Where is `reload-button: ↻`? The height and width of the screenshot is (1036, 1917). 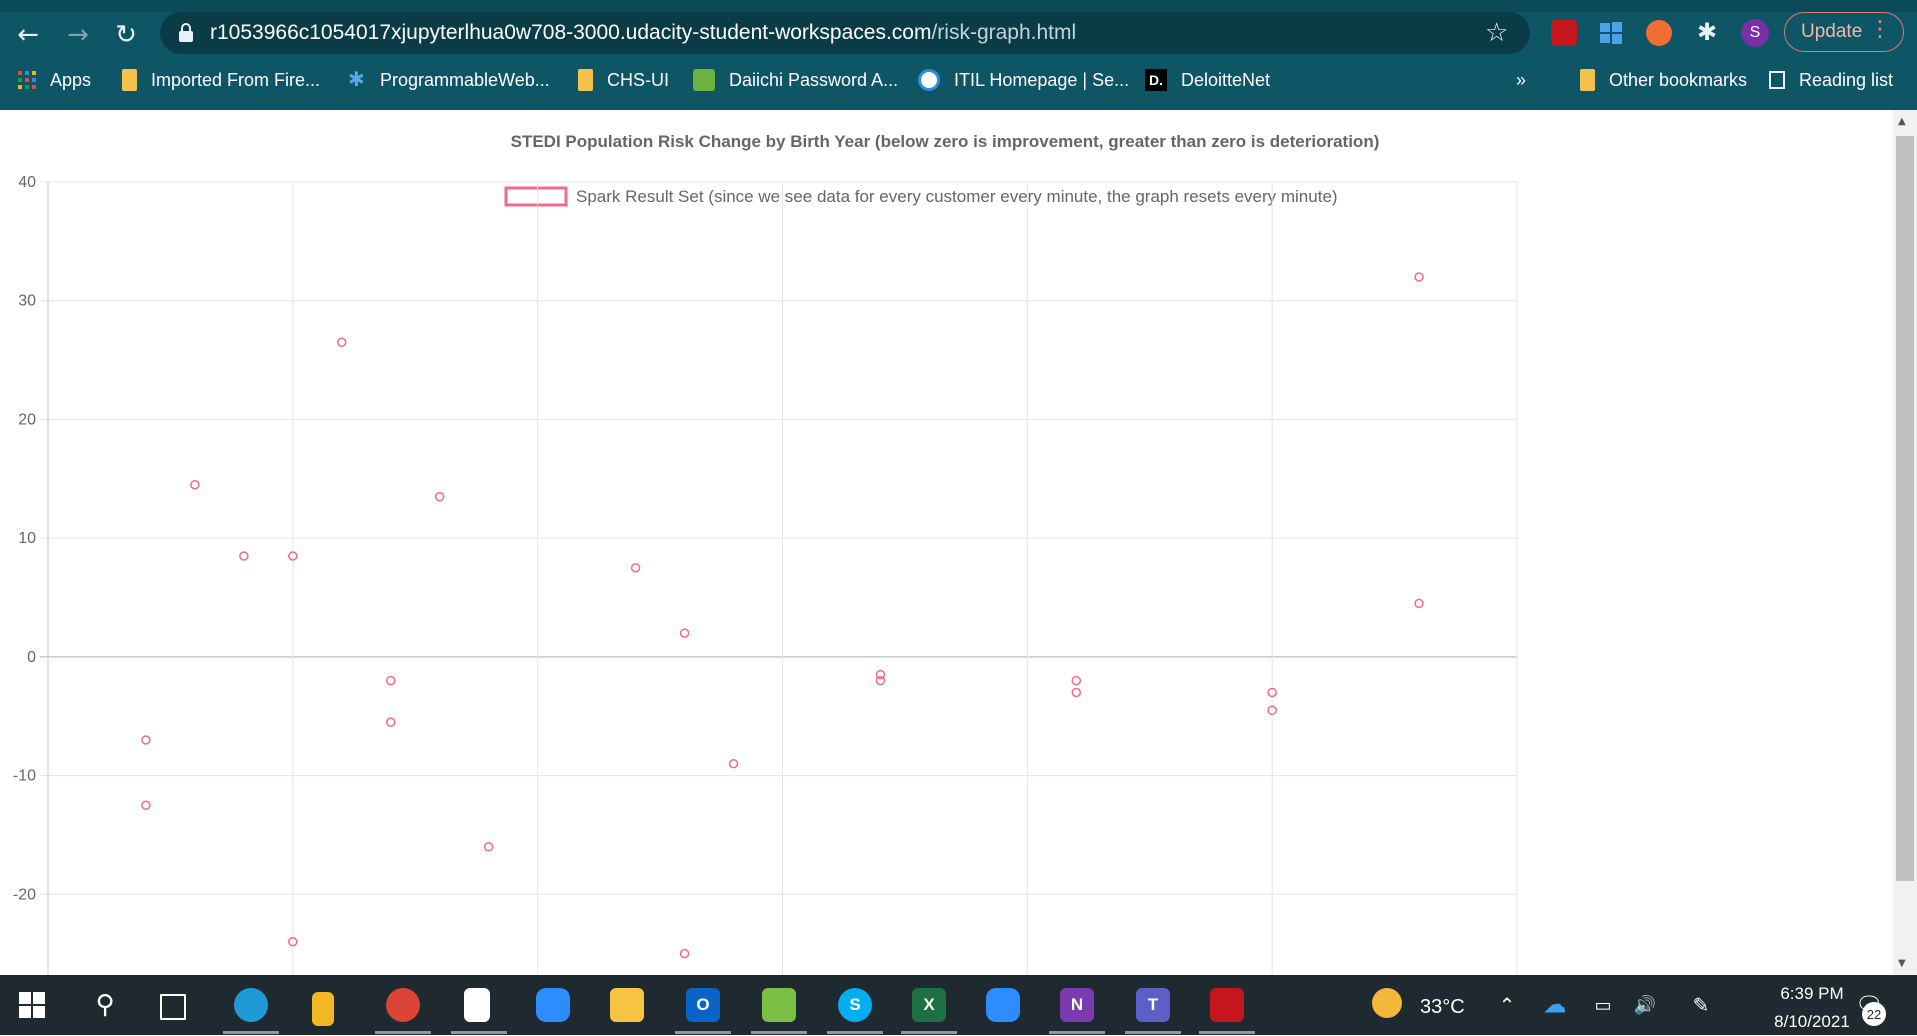
reload-button: ↻ is located at coordinates (126, 35).